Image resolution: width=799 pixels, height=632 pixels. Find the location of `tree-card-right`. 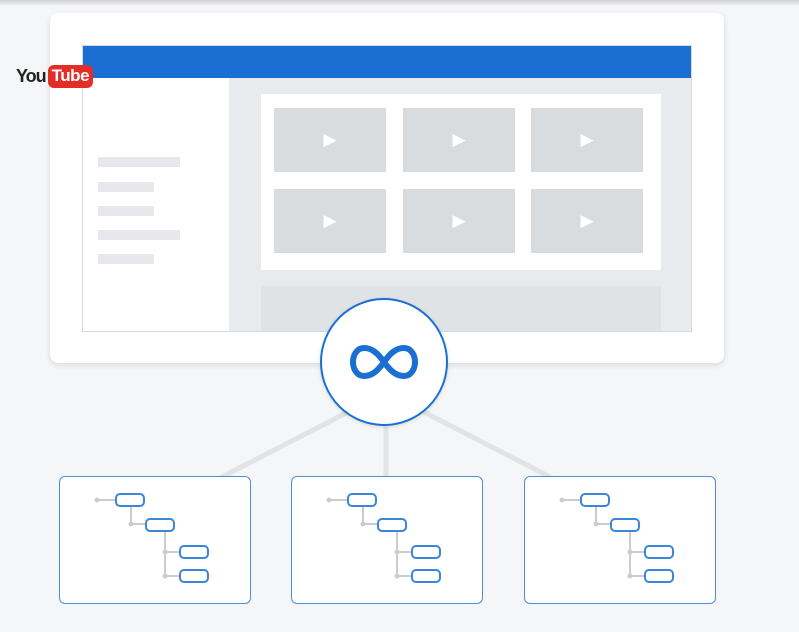

tree-card-right is located at coordinates (620, 540).